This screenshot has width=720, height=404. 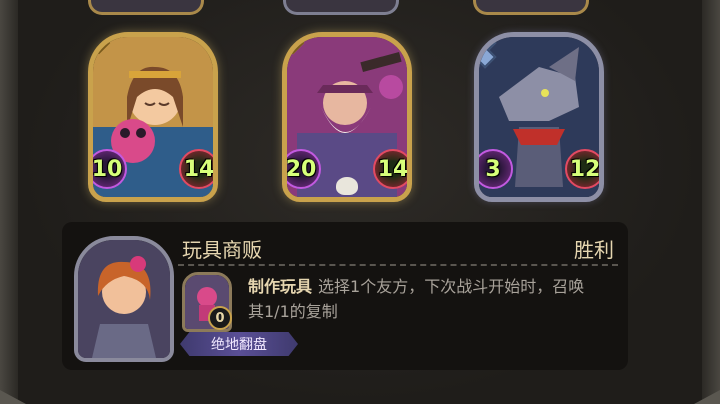 What do you see at coordinates (280, 286) in the screenshot?
I see `skill-name: 制作玩具` at bounding box center [280, 286].